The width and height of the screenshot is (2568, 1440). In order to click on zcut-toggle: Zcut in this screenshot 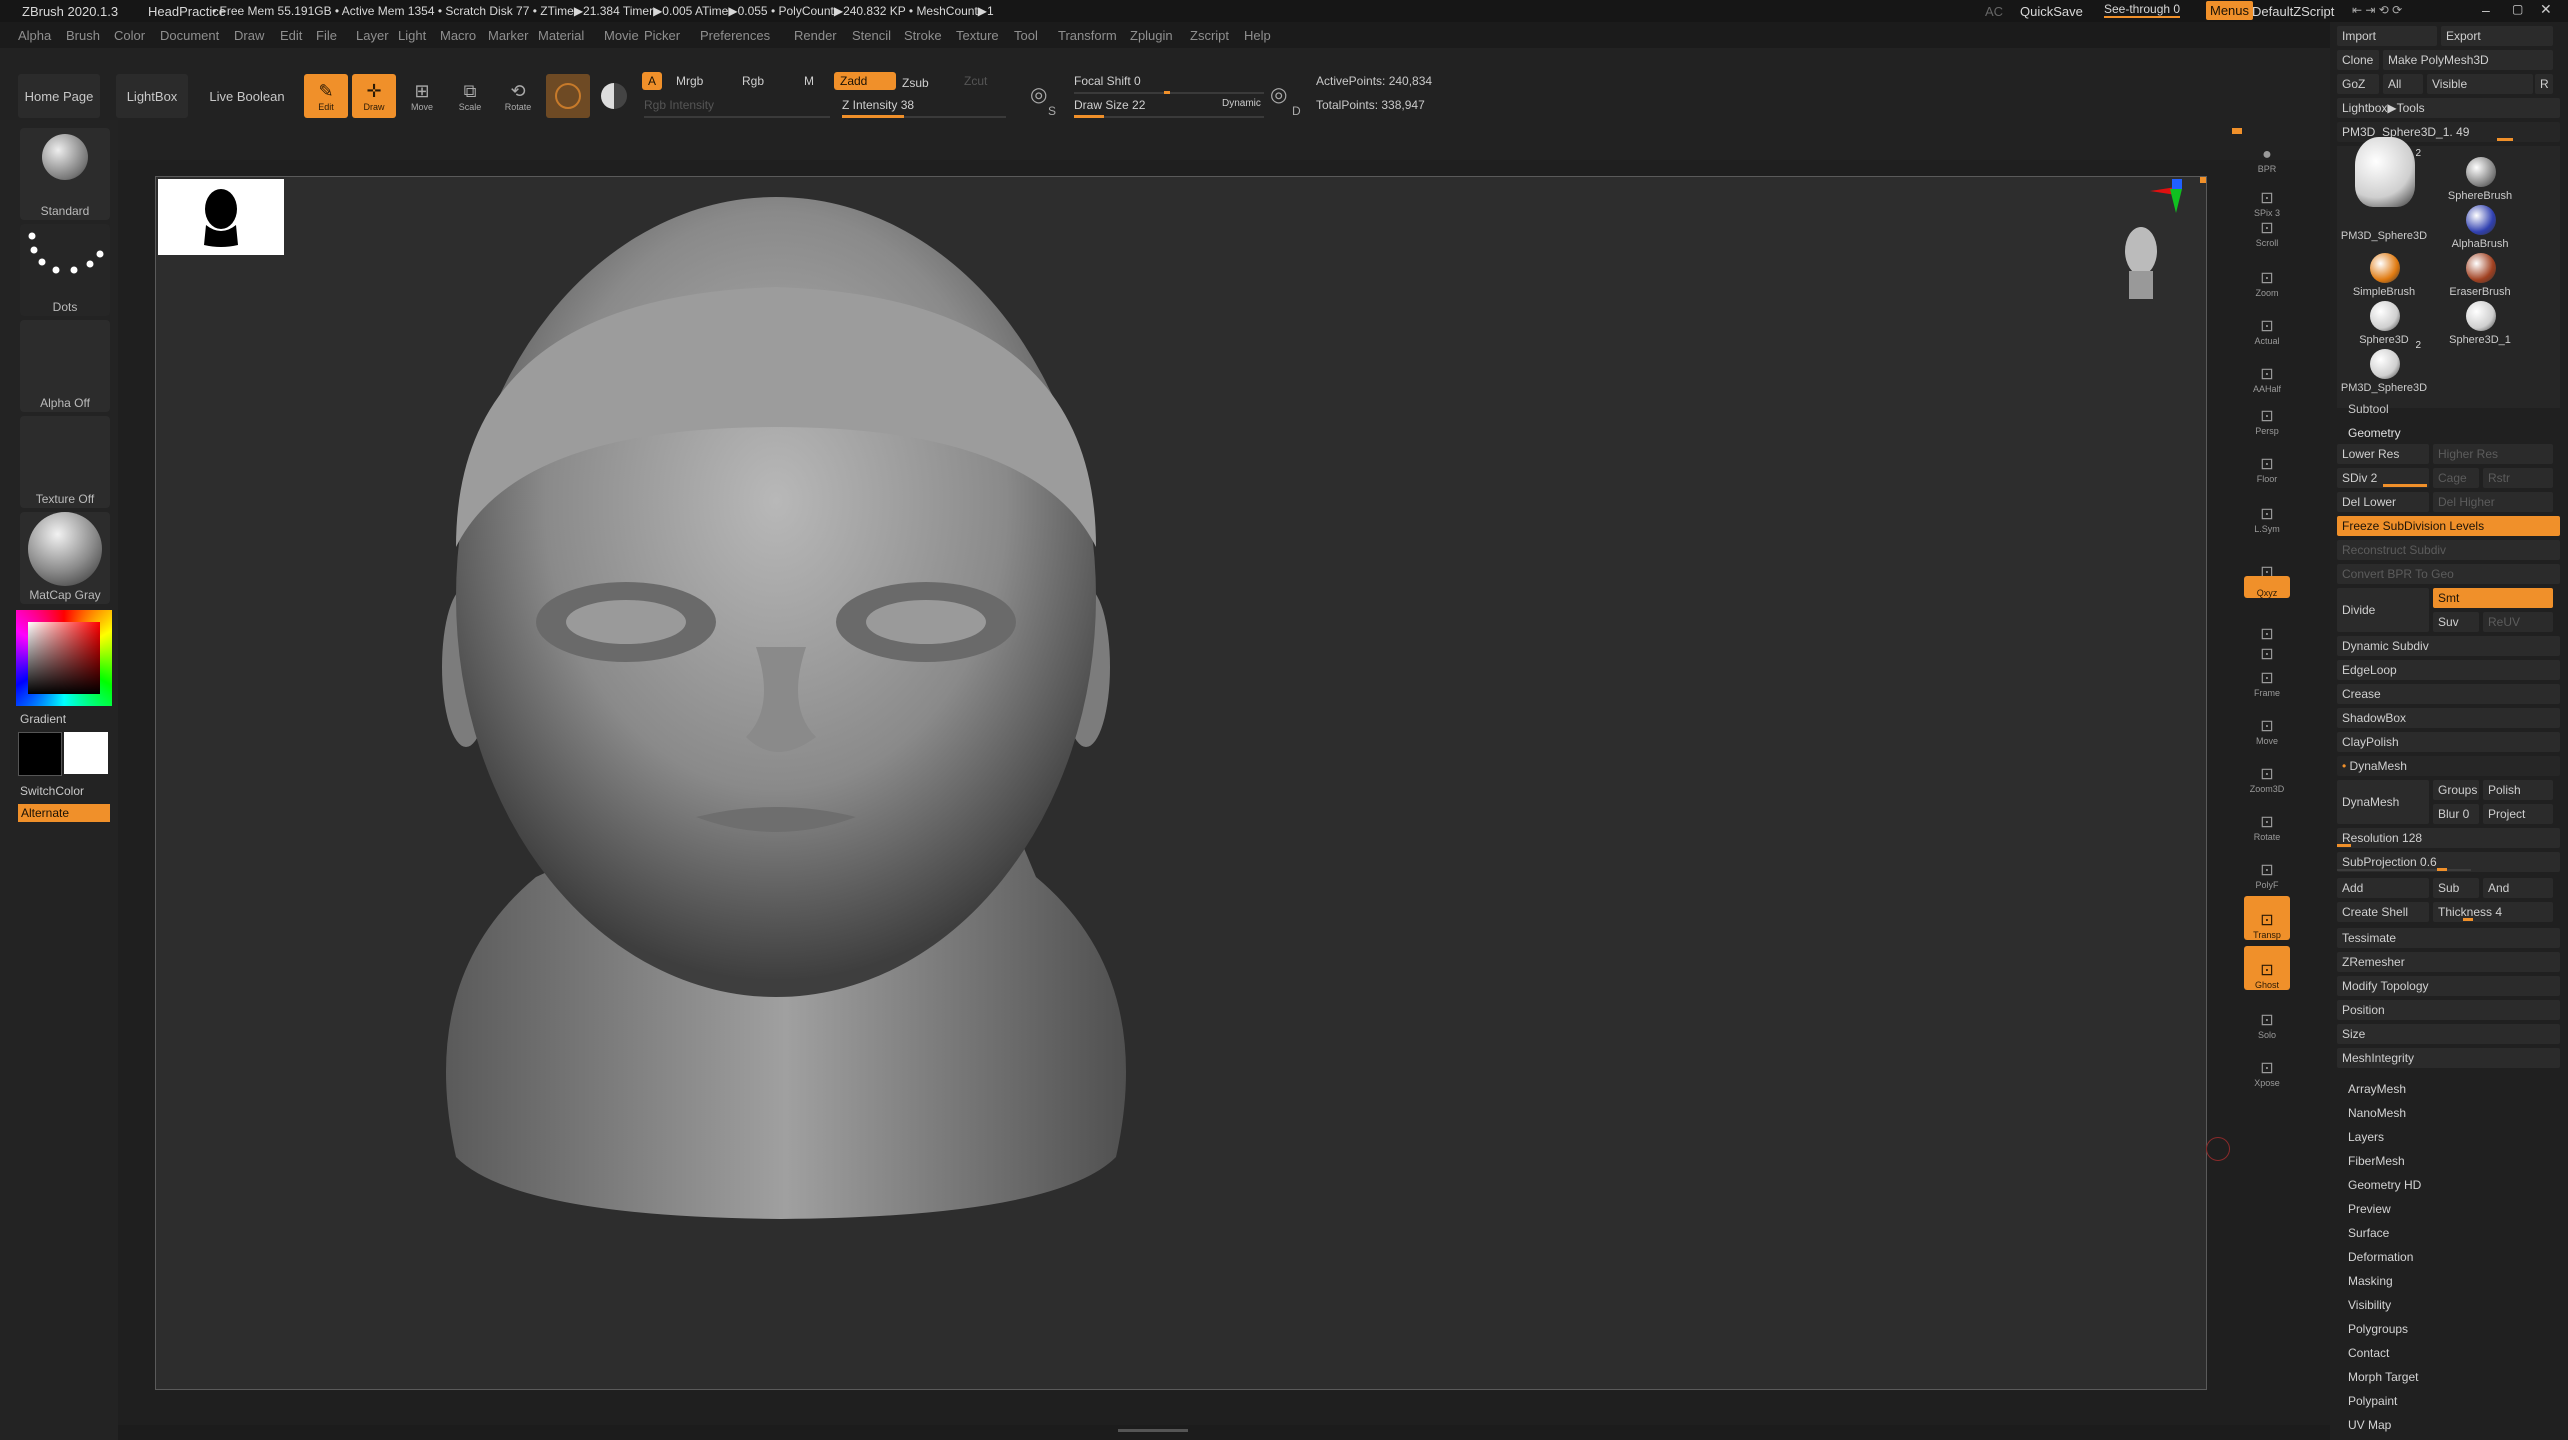, I will do `click(975, 81)`.